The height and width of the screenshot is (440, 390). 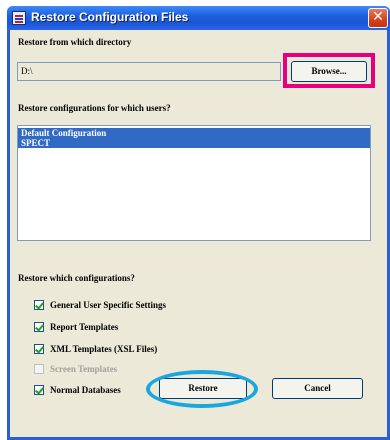 What do you see at coordinates (149, 71) in the screenshot?
I see `directory-field: D:\` at bounding box center [149, 71].